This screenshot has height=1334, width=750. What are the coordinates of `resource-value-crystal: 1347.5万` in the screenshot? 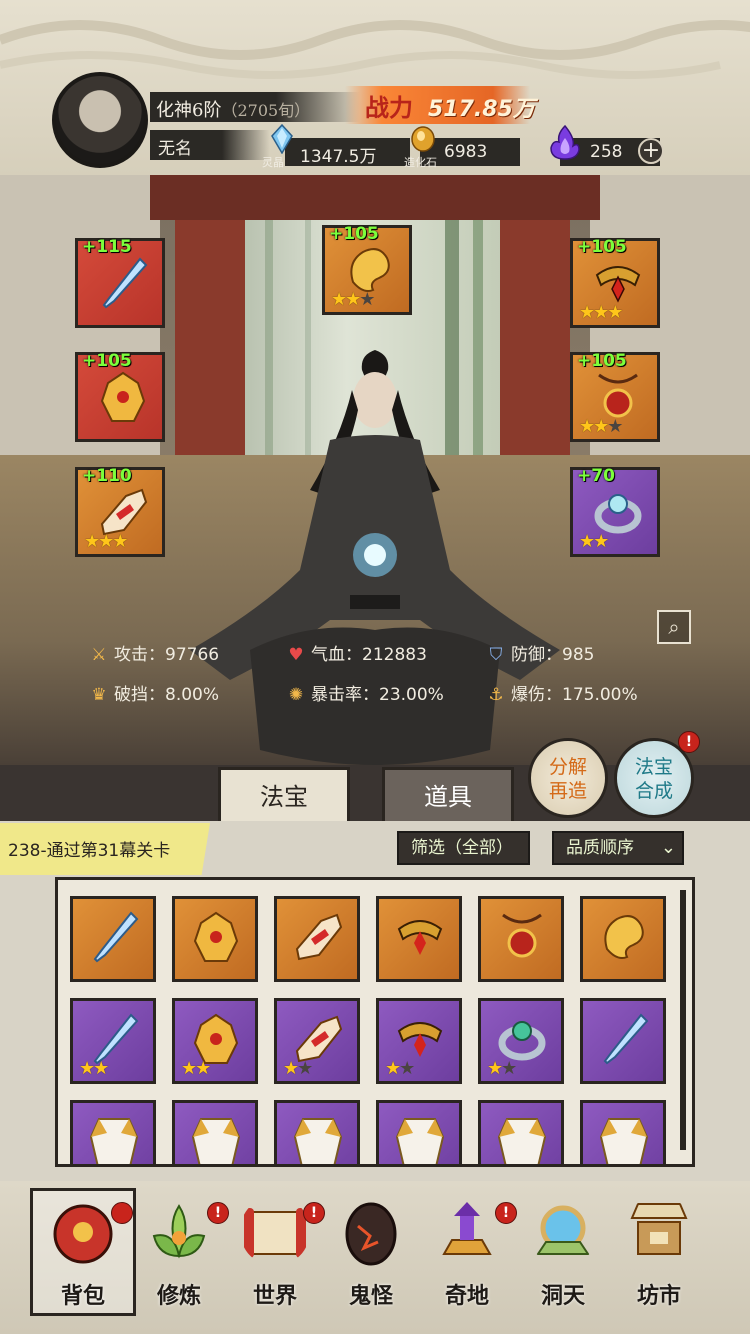 It's located at (338, 157).